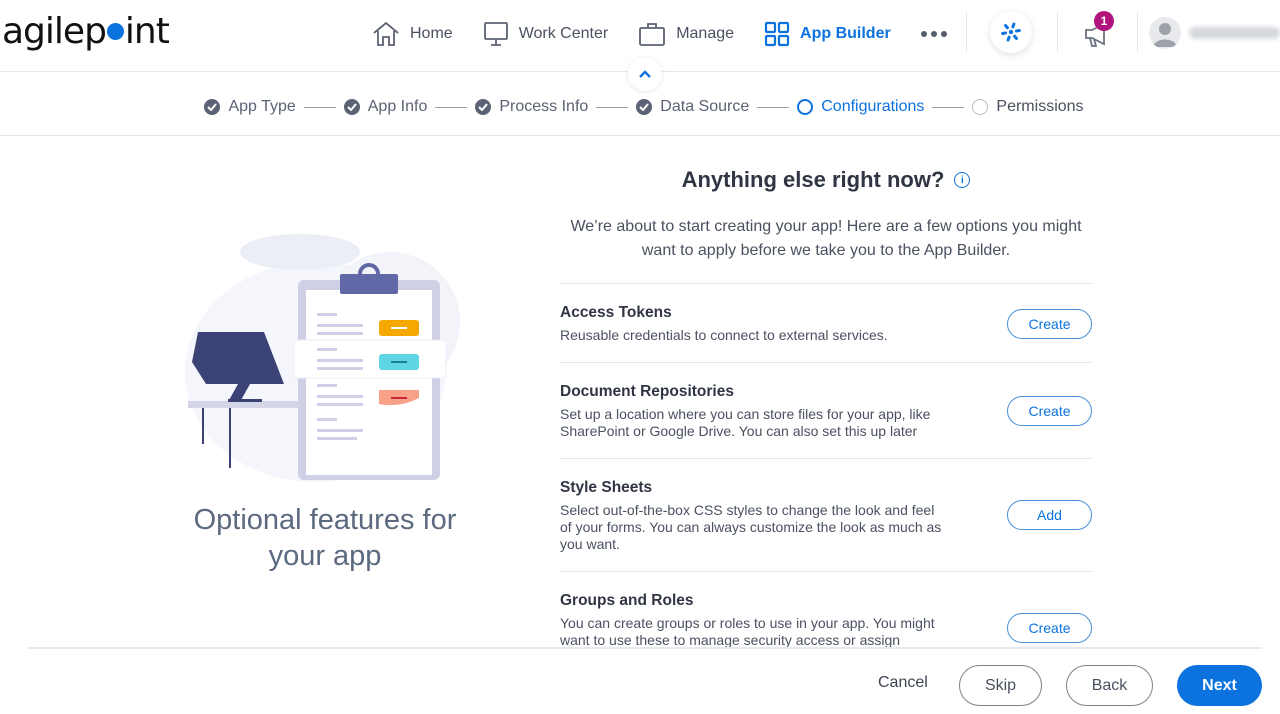 The height and width of the screenshot is (714, 1280). What do you see at coordinates (805, 107) in the screenshot?
I see `current-step-circle-icon` at bounding box center [805, 107].